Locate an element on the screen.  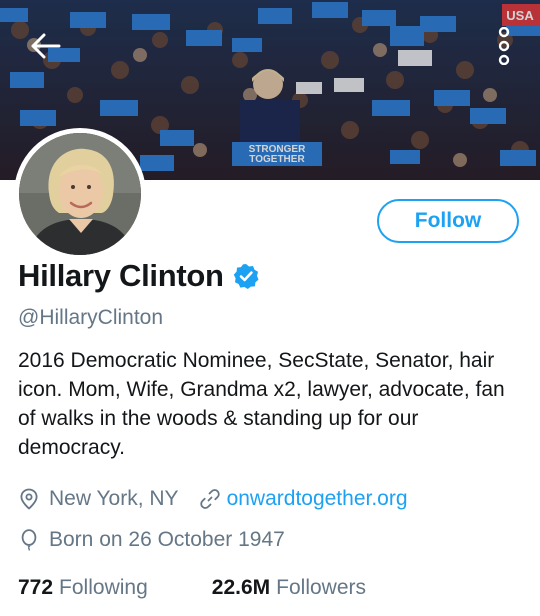
followers-count: 22.6M is located at coordinates (241, 587).